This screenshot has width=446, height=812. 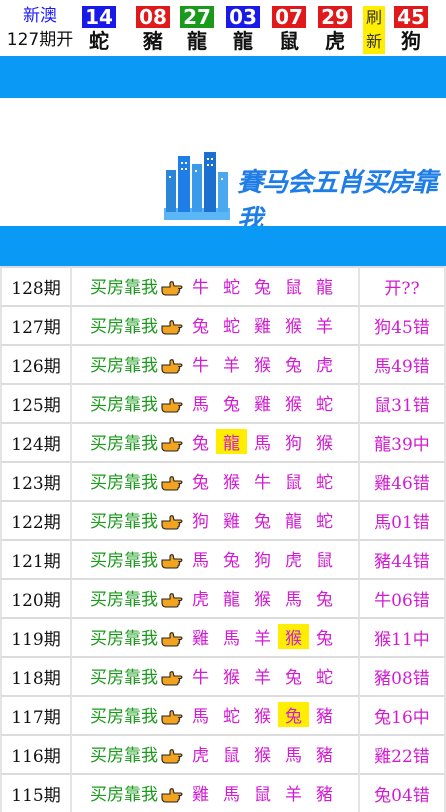 I want to click on draw-ball: 14 蛇, so click(x=99, y=30).